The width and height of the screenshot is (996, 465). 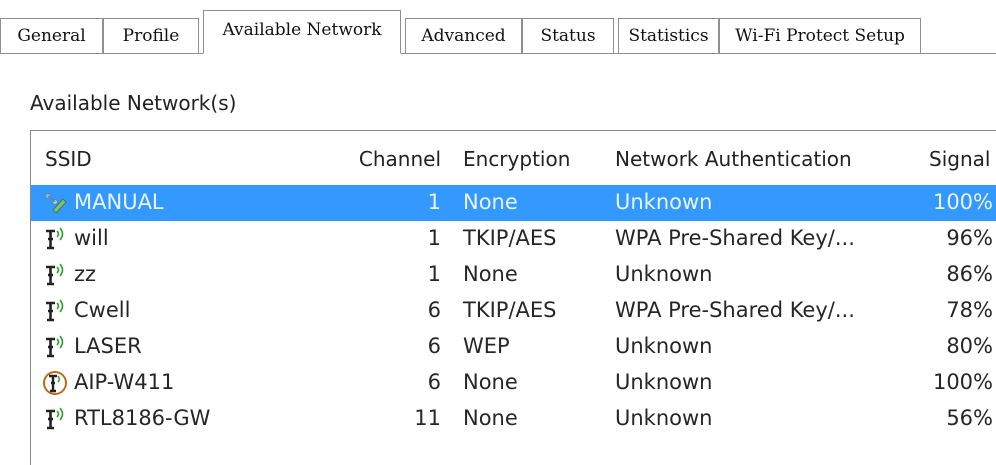 What do you see at coordinates (119, 202) in the screenshot?
I see `network-ssid: MANUAL` at bounding box center [119, 202].